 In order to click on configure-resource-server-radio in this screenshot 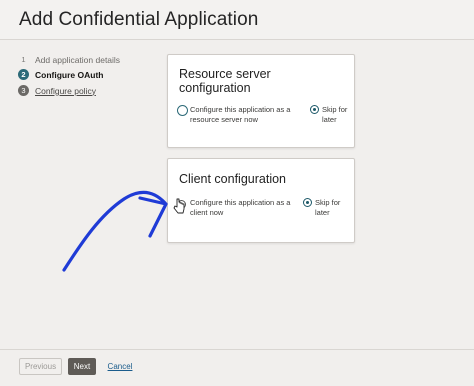, I will do `click(182, 110)`.